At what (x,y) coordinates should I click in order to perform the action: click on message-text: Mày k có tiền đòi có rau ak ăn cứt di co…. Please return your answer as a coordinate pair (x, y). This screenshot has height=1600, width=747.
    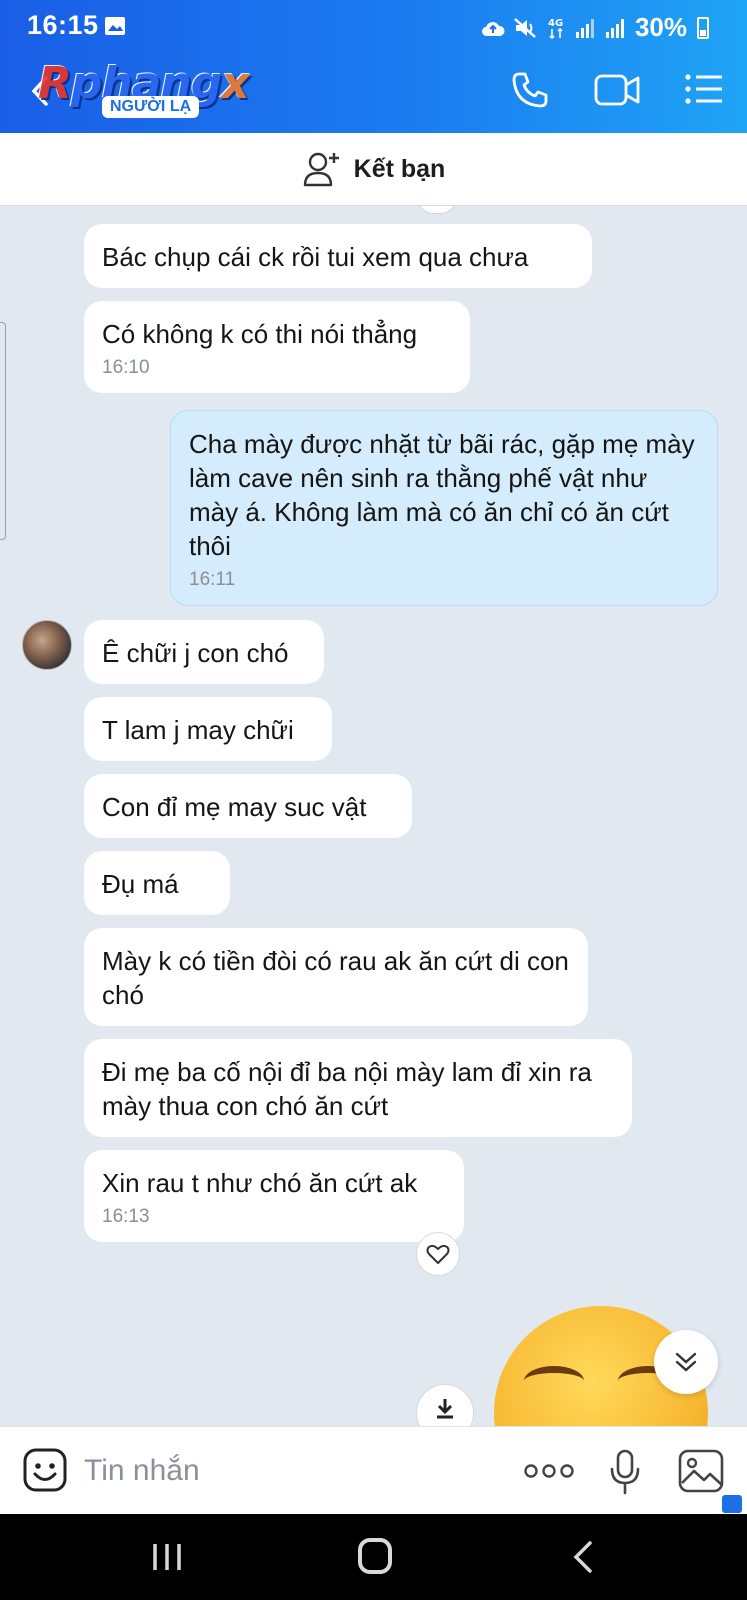
    Looking at the image, I should click on (335, 978).